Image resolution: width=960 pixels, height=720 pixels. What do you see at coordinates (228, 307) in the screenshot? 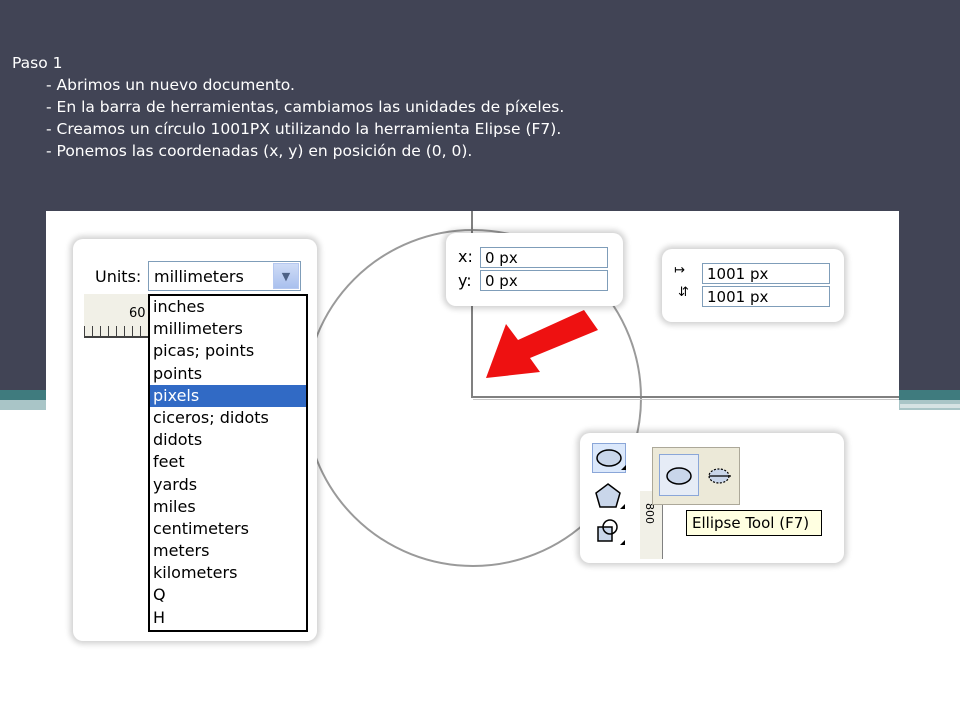
I see `unit-option: inches` at bounding box center [228, 307].